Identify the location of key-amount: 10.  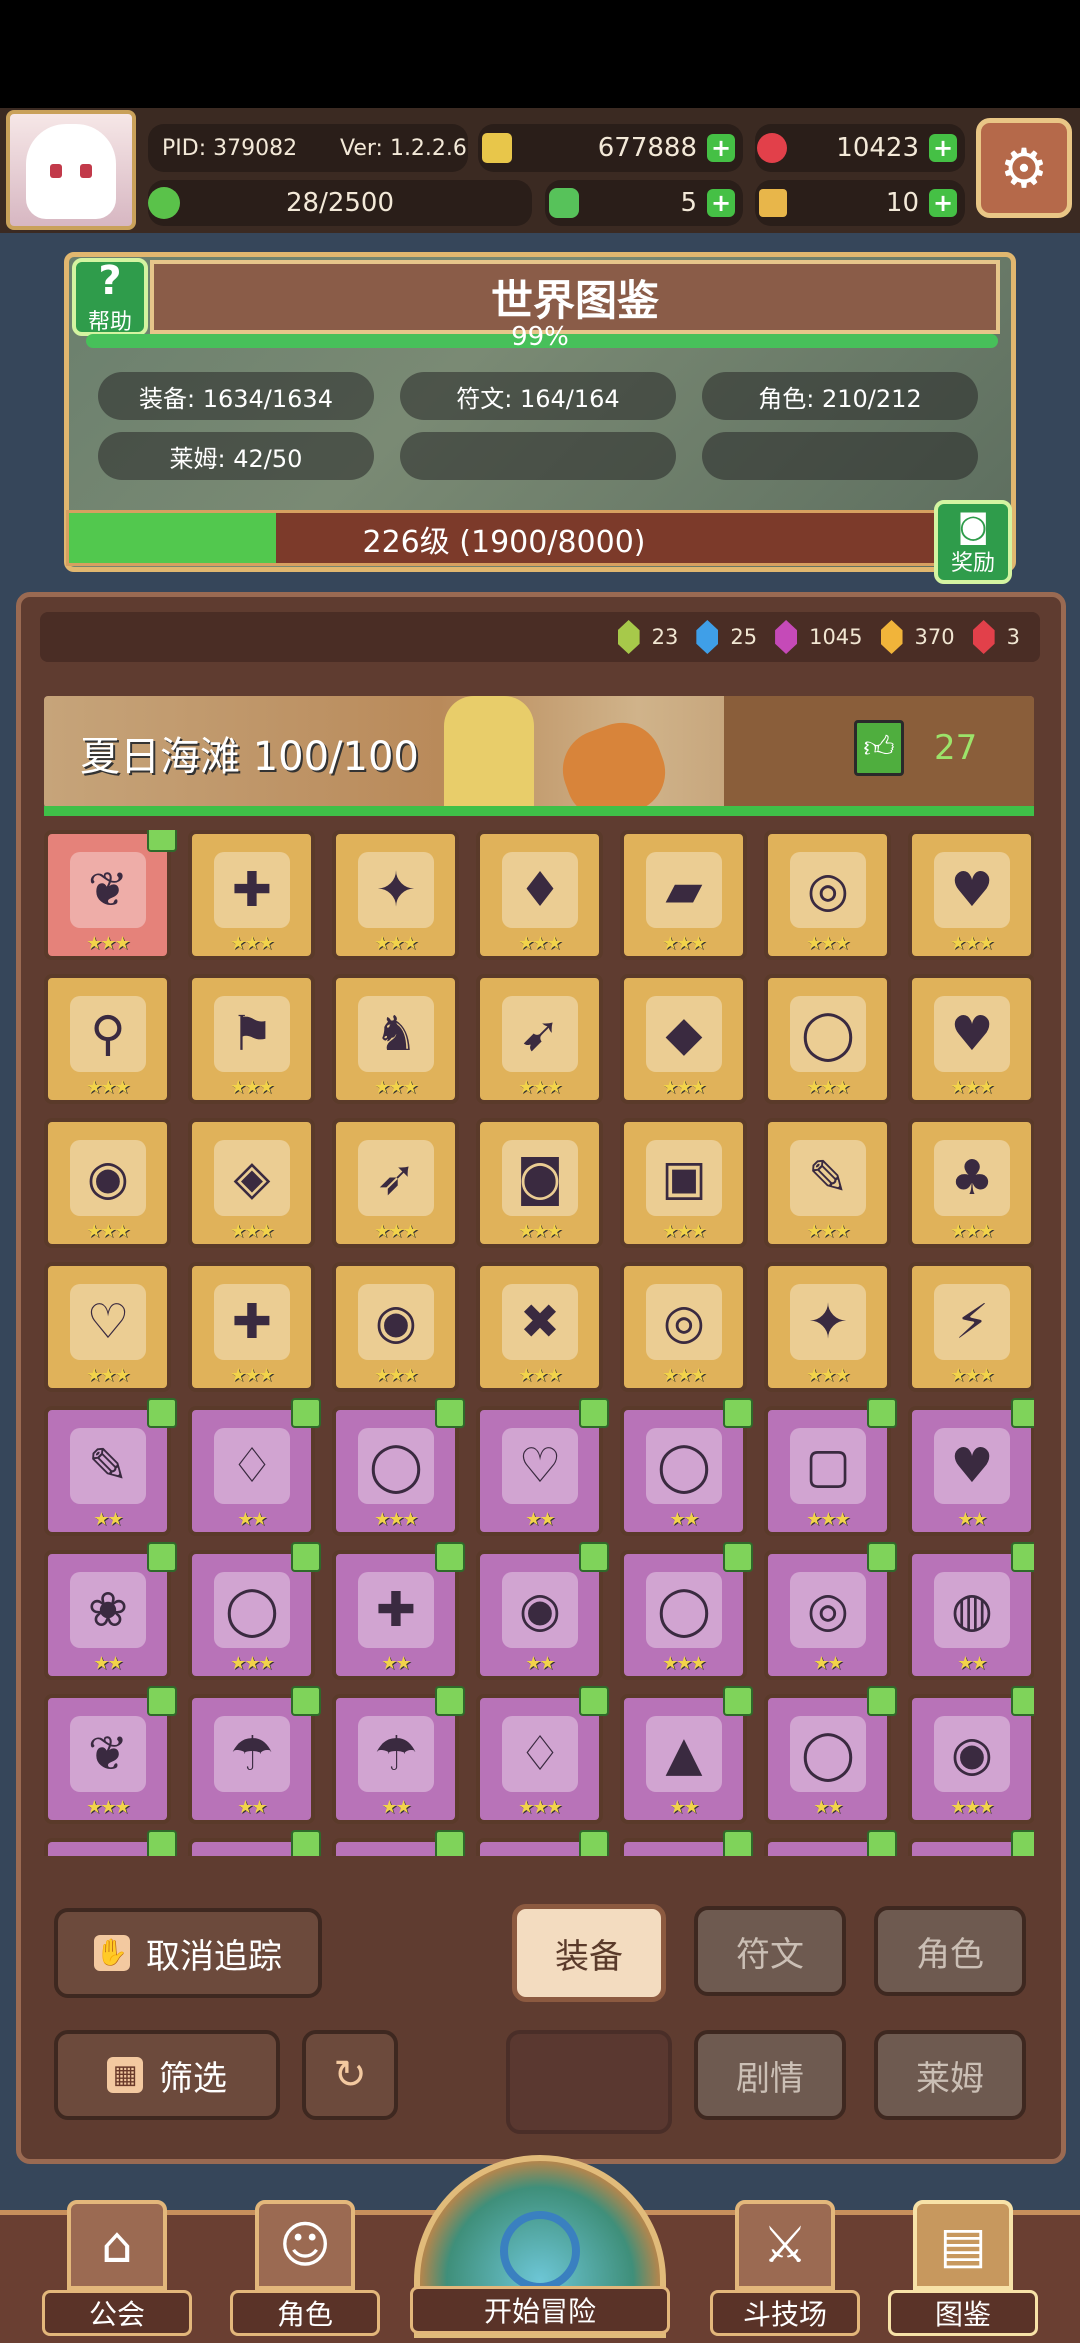
(902, 203).